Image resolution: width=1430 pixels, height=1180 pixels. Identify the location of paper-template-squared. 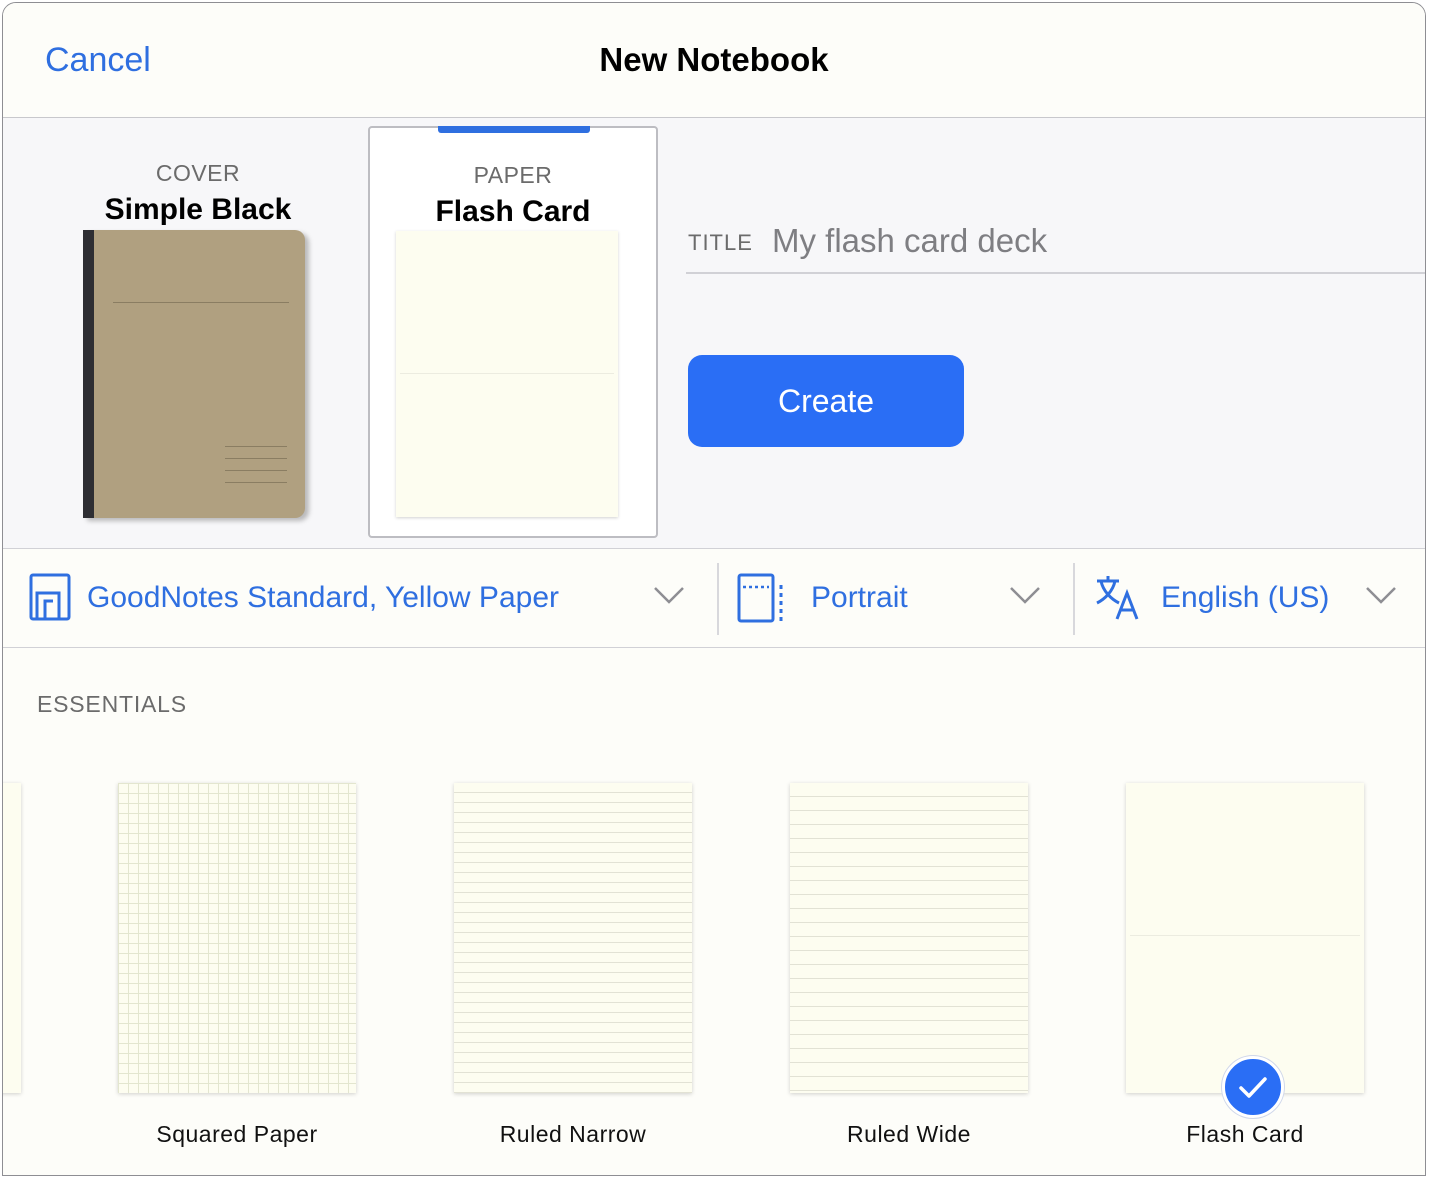
(237, 938).